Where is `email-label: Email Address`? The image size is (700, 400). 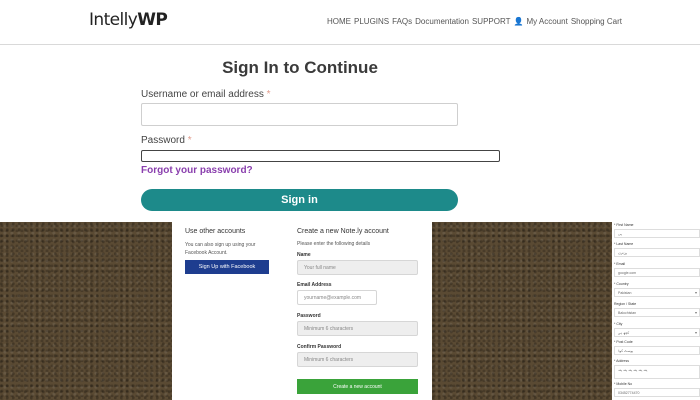 email-label: Email Address is located at coordinates (314, 285).